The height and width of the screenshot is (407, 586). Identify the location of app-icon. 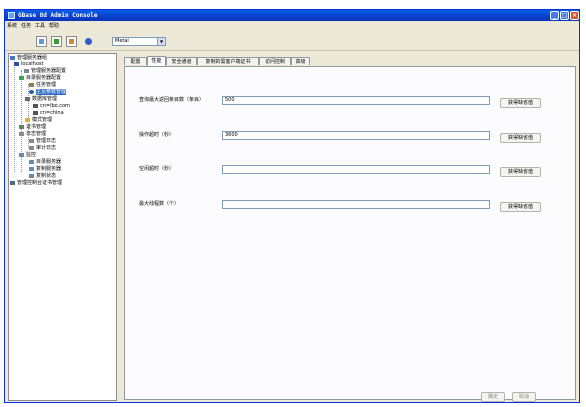
(11, 15).